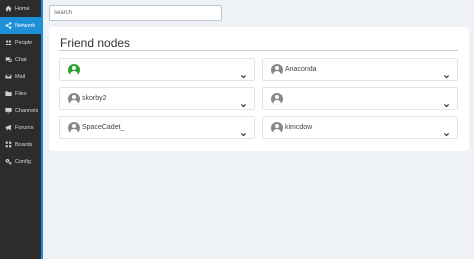 The image size is (474, 259). I want to click on boards-icon, so click(8, 144).